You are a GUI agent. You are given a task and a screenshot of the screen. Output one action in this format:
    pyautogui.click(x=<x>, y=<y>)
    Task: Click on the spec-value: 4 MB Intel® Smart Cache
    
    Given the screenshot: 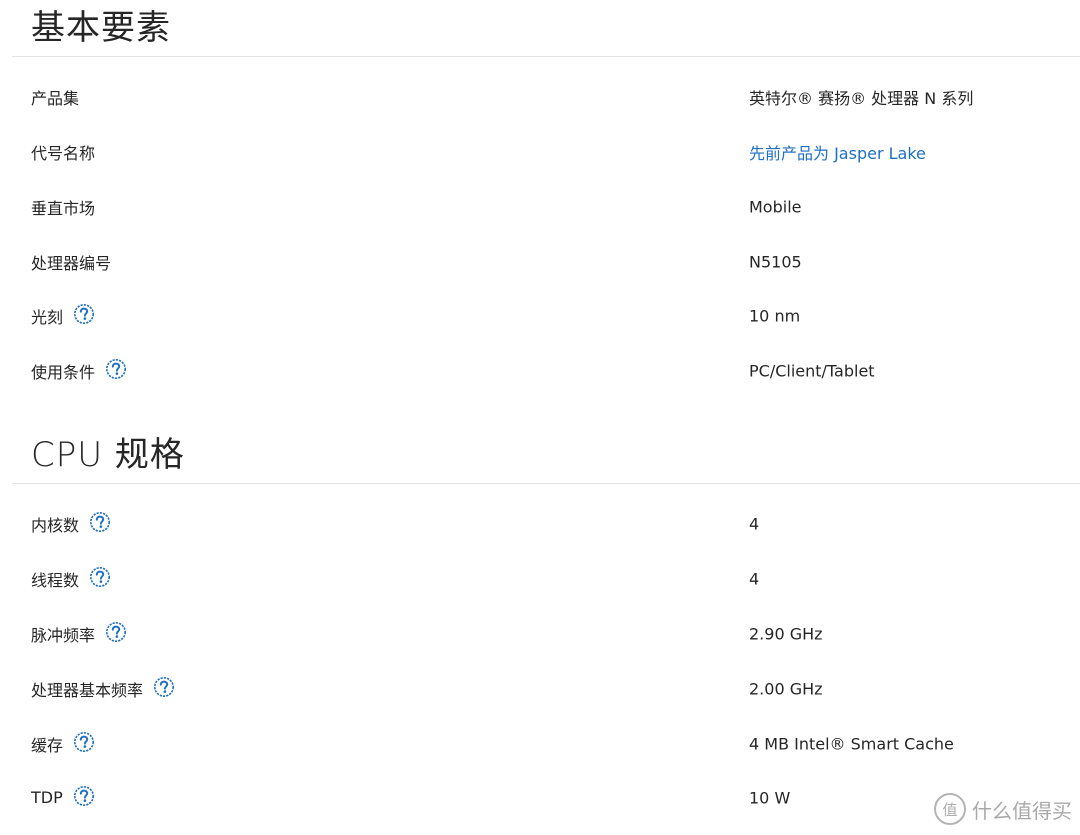 What is the action you would take?
    pyautogui.click(x=851, y=743)
    